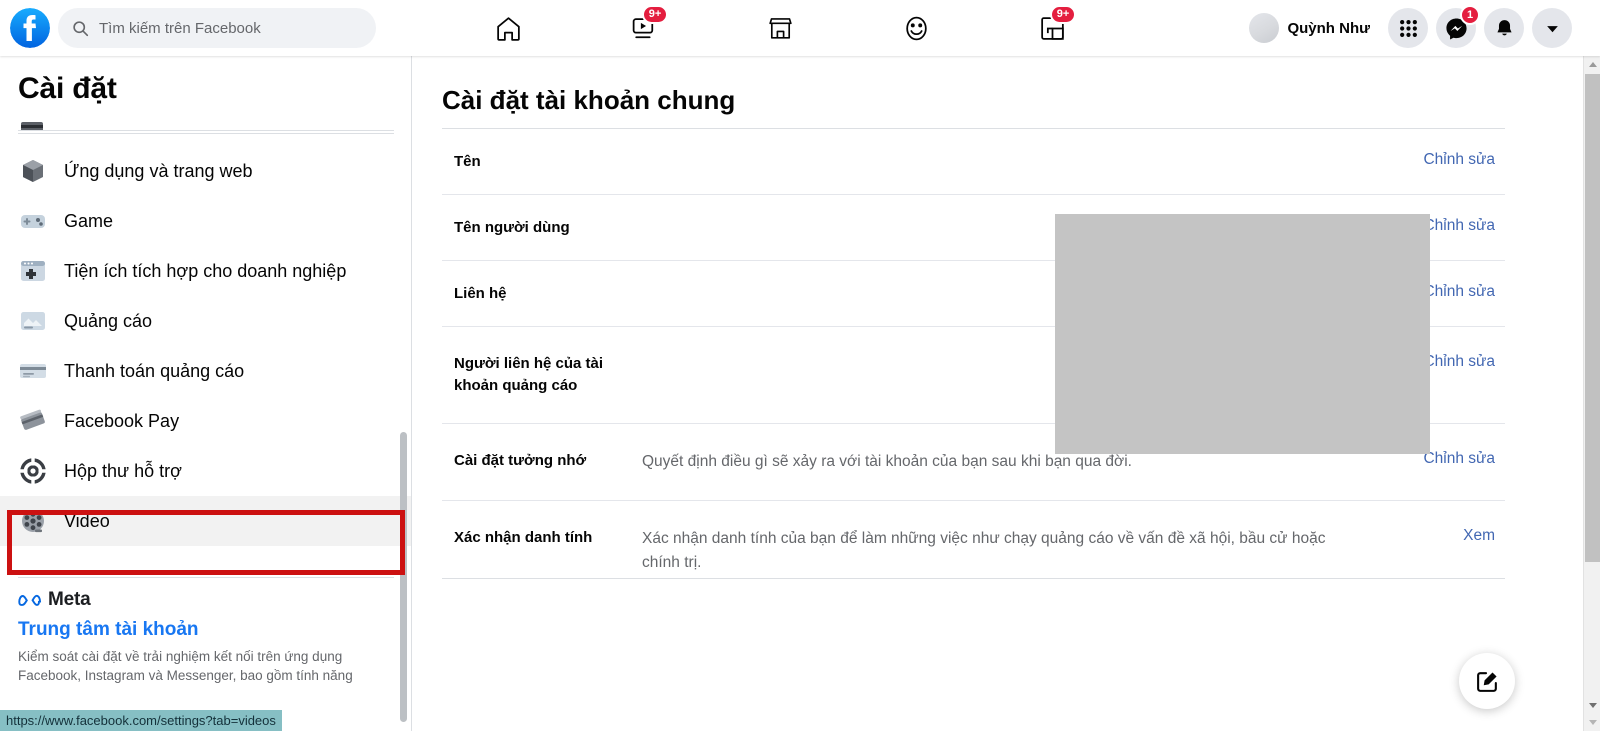 The height and width of the screenshot is (731, 1600). I want to click on gaming-badge: 9+, so click(1063, 14).